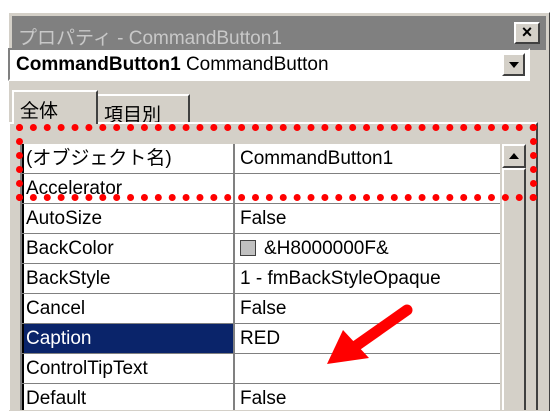 The height and width of the screenshot is (411, 556). Describe the element at coordinates (514, 289) in the screenshot. I see `scroll-thumb` at that location.